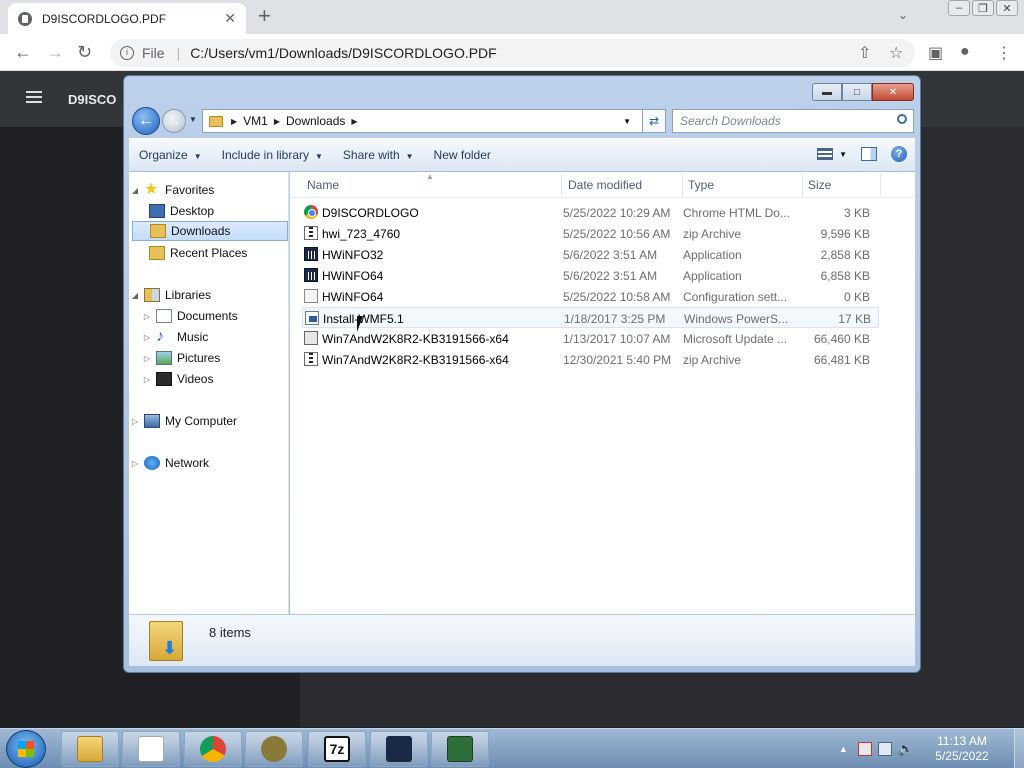  I want to click on explorer-back-button: ←, so click(146, 121).